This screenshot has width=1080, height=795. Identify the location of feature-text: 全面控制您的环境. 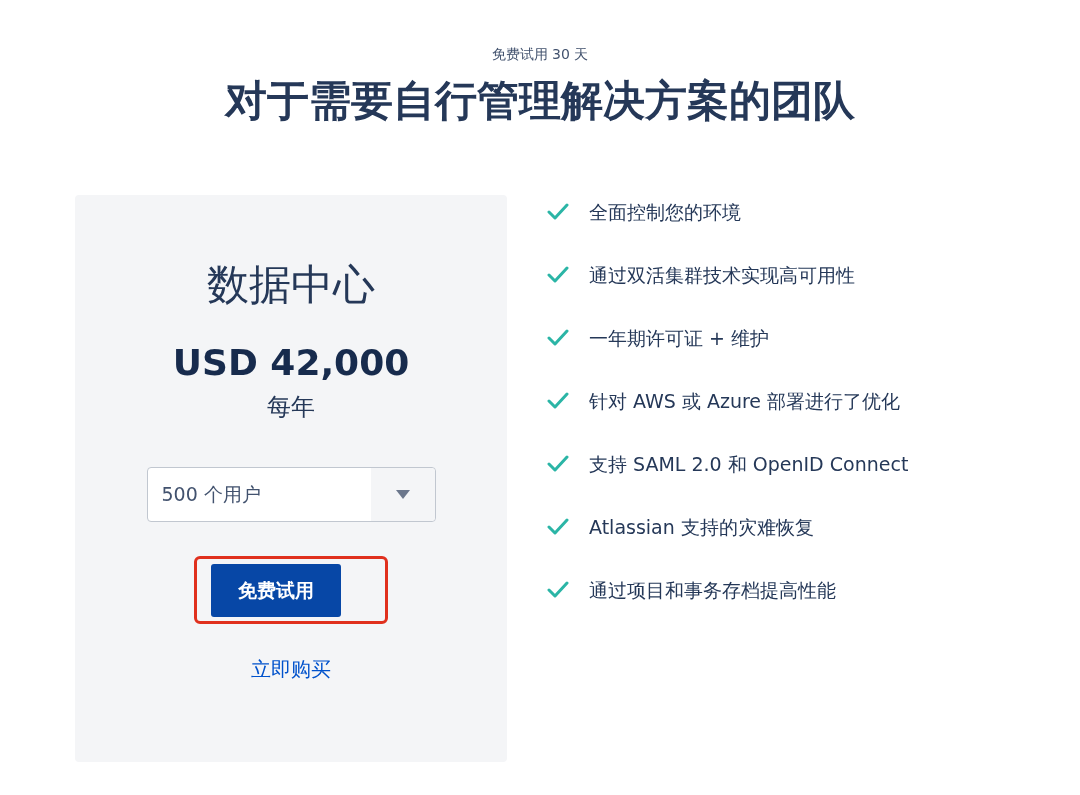
(665, 212).